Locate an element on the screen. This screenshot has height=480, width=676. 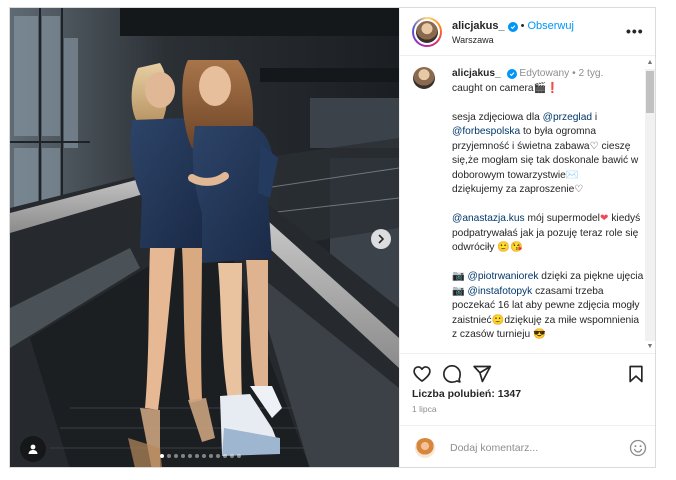
heart-emoji: ❤ is located at coordinates (604, 218).